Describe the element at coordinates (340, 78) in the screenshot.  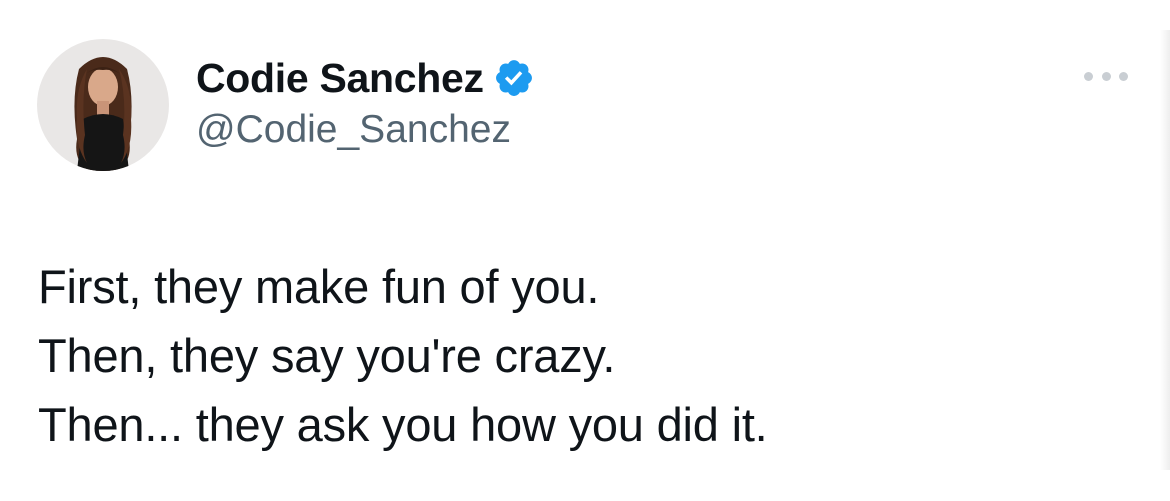
I see `author-display-name: Codie Sanchez` at that location.